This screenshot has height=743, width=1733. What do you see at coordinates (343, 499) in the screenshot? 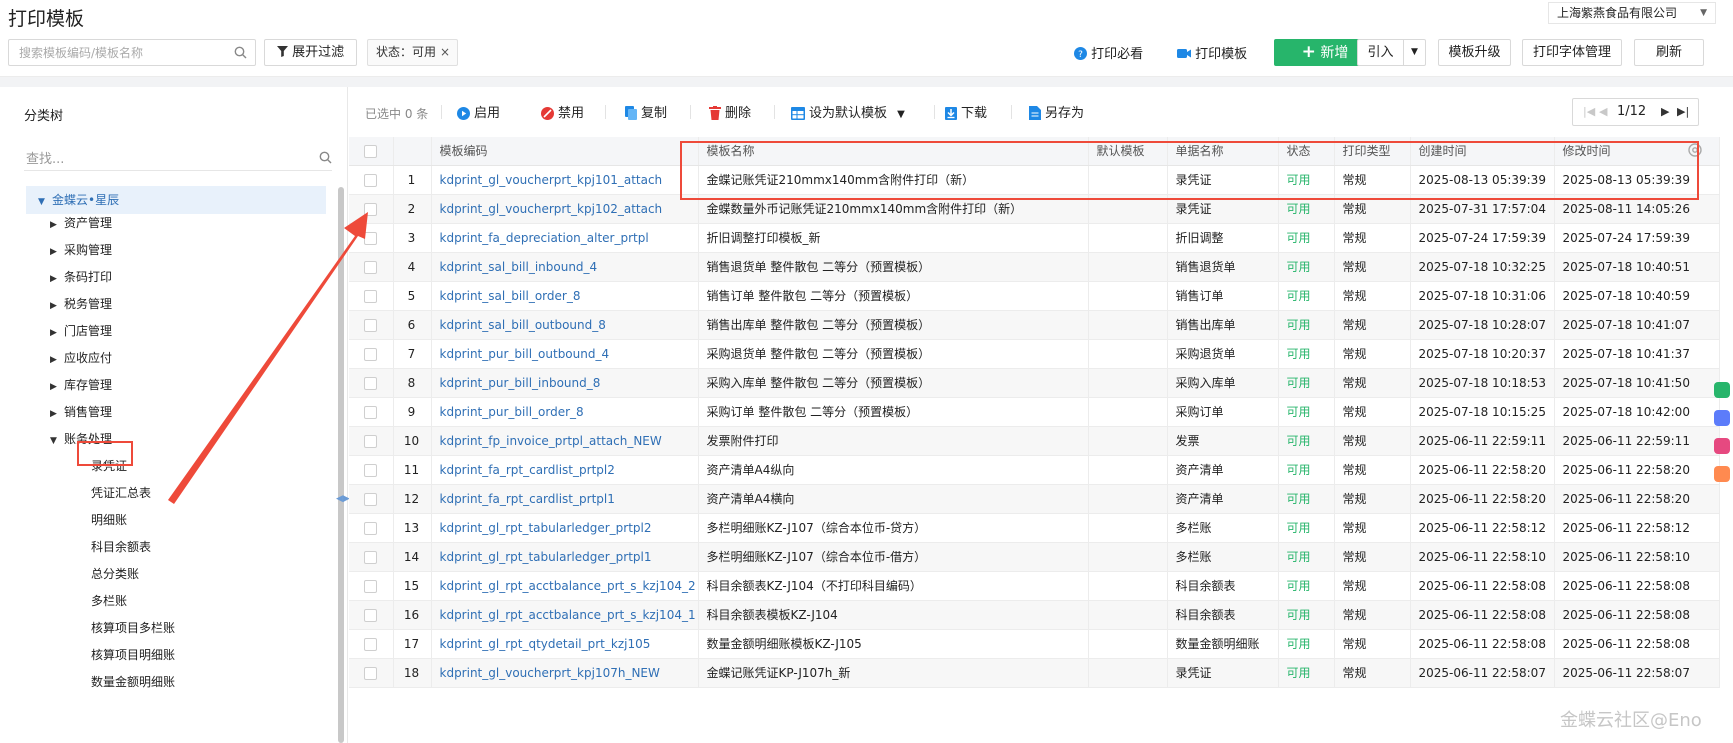
I see `collapse-toggle-icon: ◀▶` at bounding box center [343, 499].